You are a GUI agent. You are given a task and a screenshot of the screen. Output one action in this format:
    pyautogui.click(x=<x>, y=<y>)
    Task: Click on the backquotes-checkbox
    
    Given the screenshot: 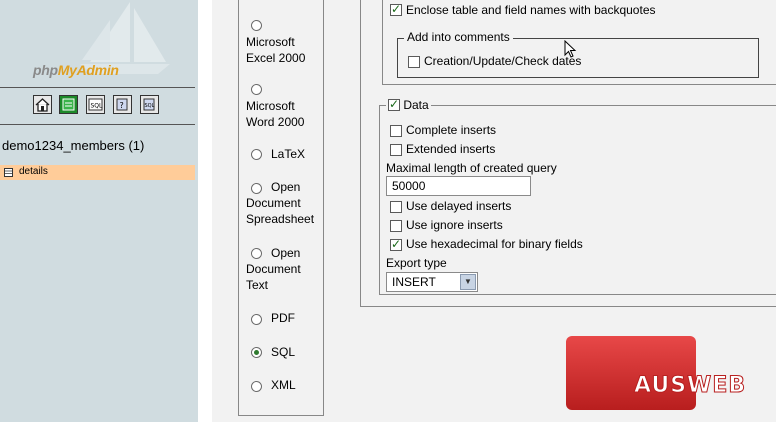 What is the action you would take?
    pyautogui.click(x=396, y=9)
    